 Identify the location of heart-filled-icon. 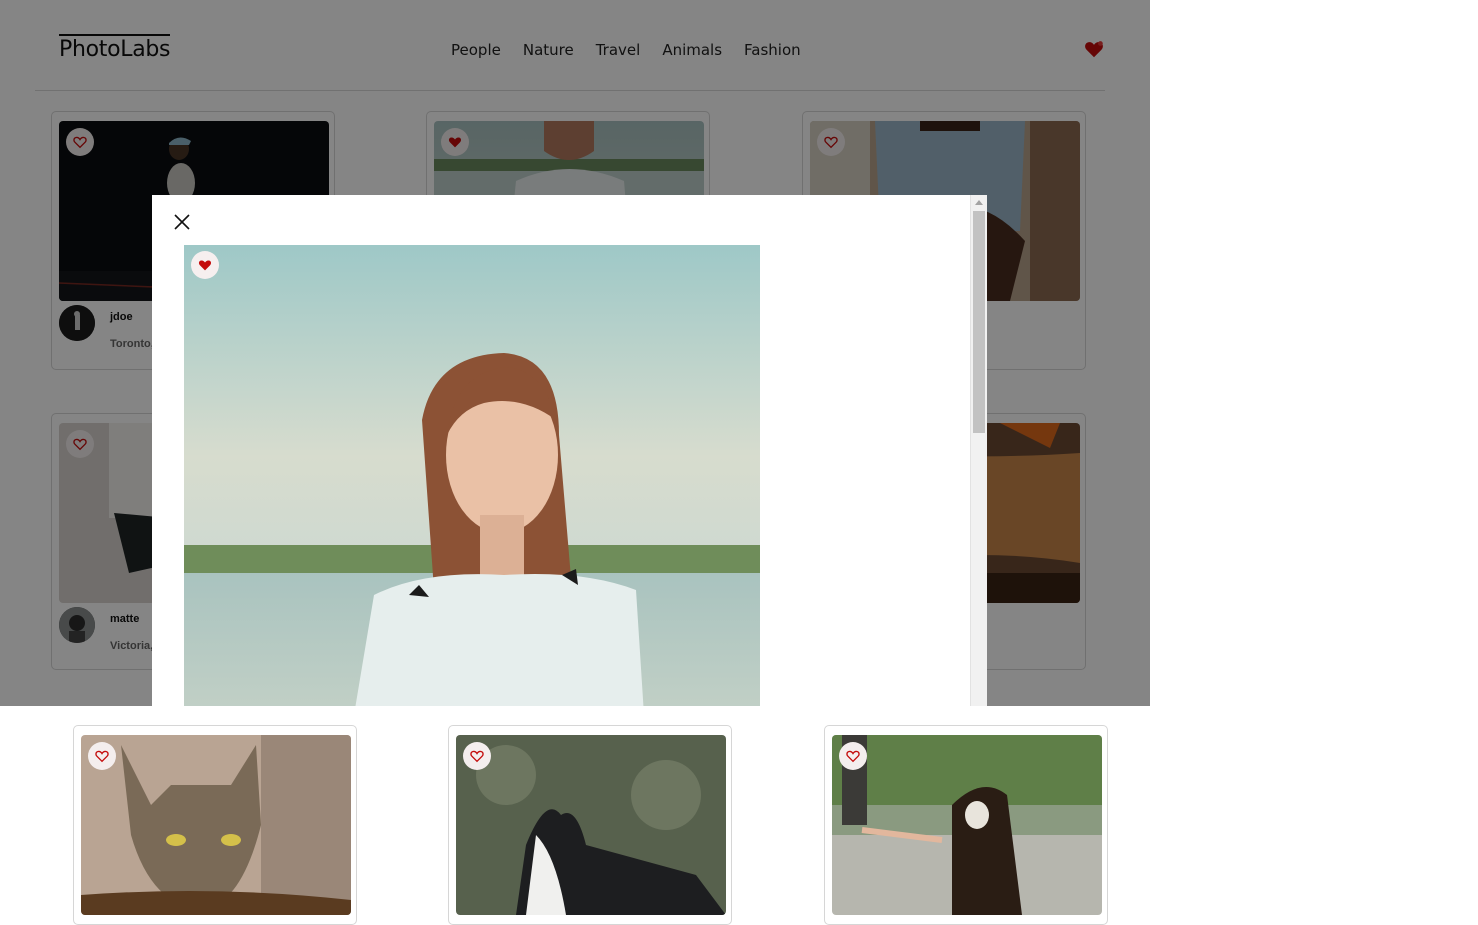
(205, 265).